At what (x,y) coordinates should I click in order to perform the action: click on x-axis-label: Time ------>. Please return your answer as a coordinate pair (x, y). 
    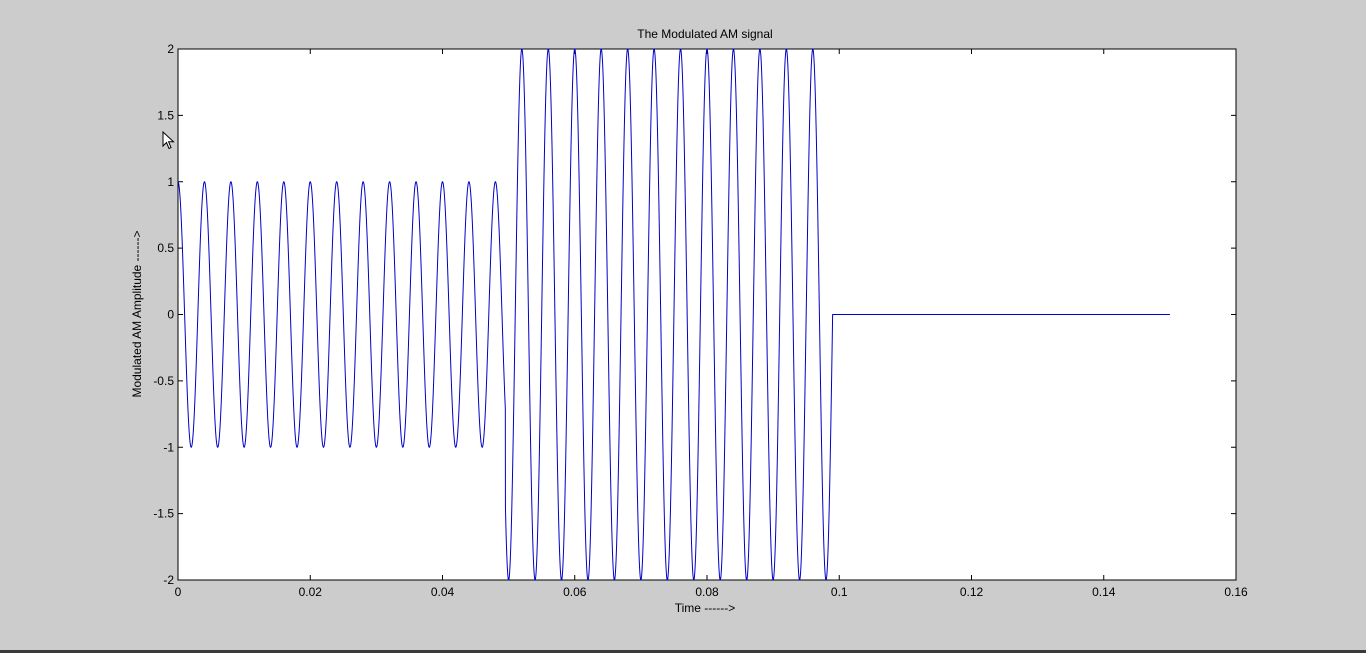
    Looking at the image, I should click on (705, 608).